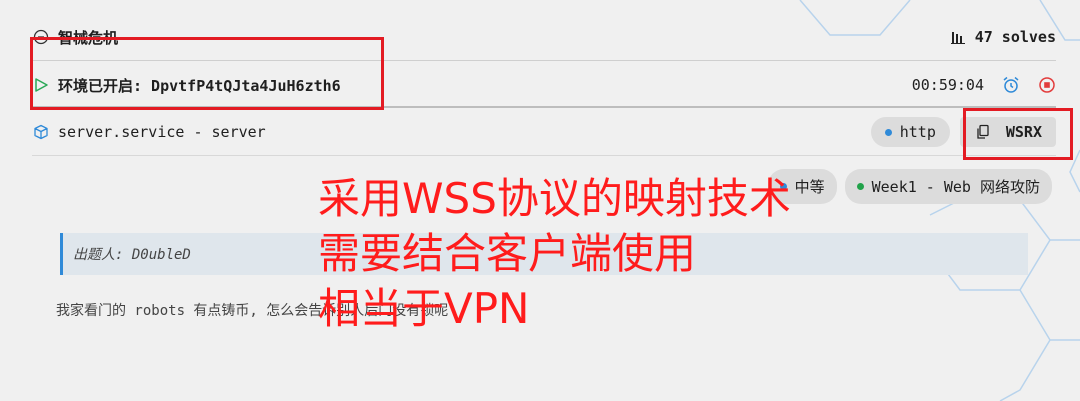 The width and height of the screenshot is (1080, 401). I want to click on challenge-title: 智械危机, so click(88, 37).